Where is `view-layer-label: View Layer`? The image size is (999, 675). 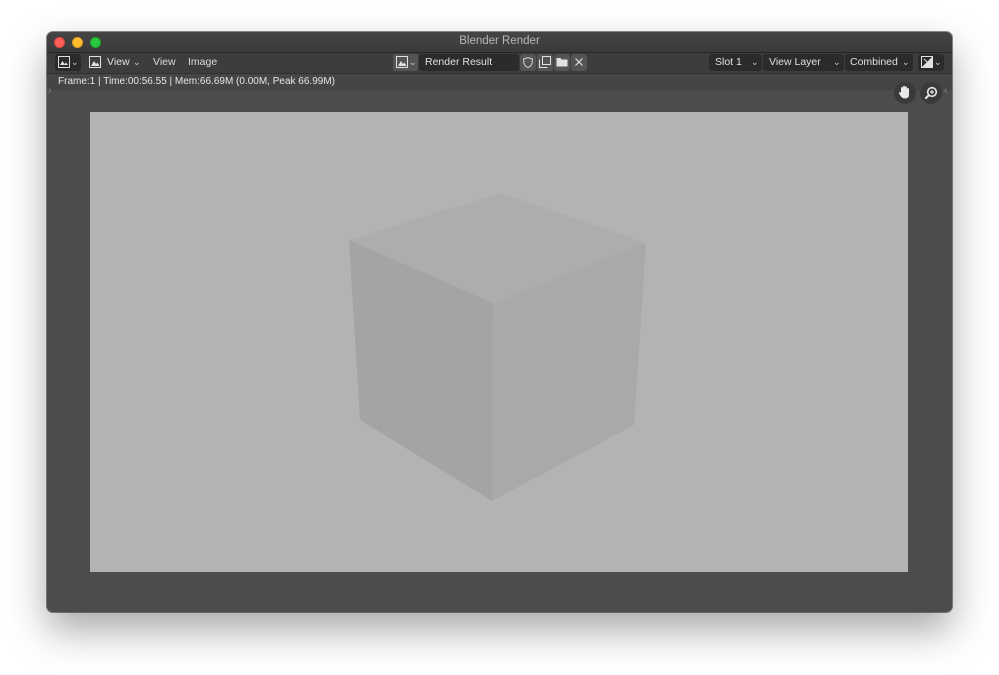
view-layer-label: View Layer is located at coordinates (795, 62).